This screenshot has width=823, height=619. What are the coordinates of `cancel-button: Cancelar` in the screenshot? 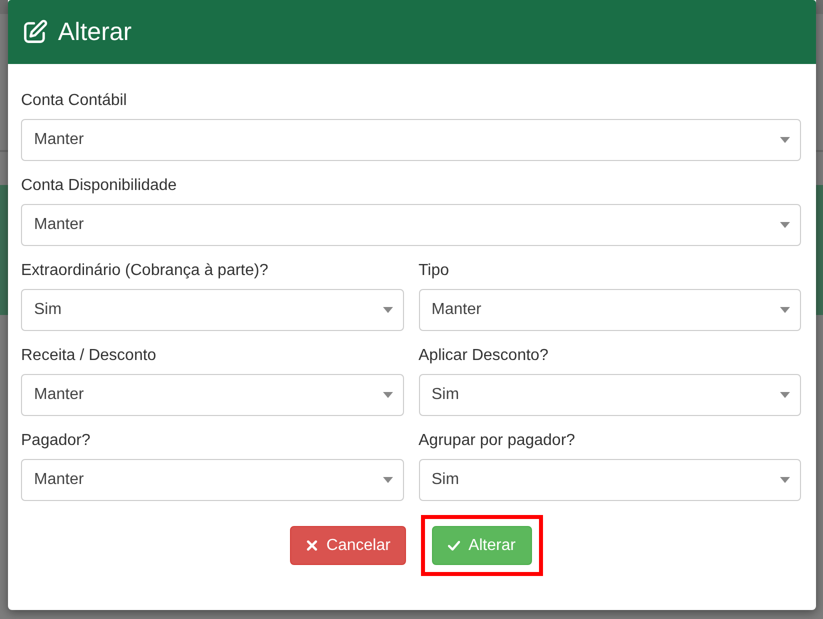 It's located at (348, 545).